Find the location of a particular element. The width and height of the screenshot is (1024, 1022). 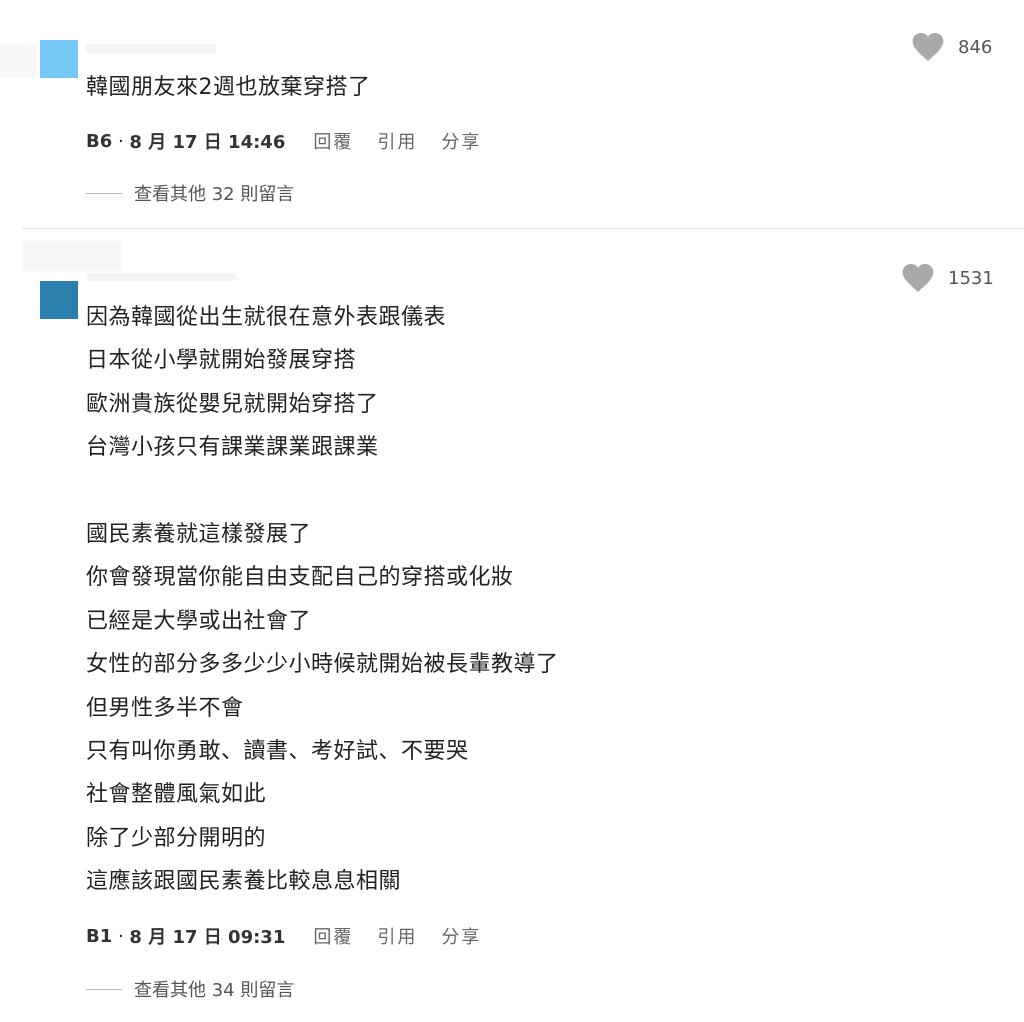

timestamp: 8 月 17 日 14:46 is located at coordinates (207, 142).